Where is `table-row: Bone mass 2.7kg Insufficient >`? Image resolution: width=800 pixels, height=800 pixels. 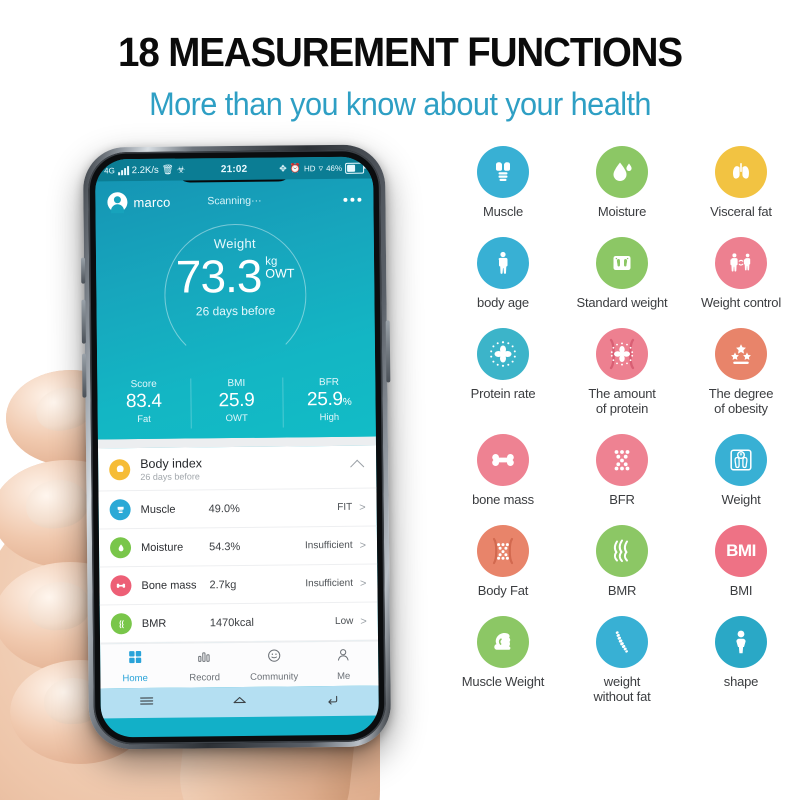
table-row: Bone mass 2.7kg Insufficient > is located at coordinates (238, 585).